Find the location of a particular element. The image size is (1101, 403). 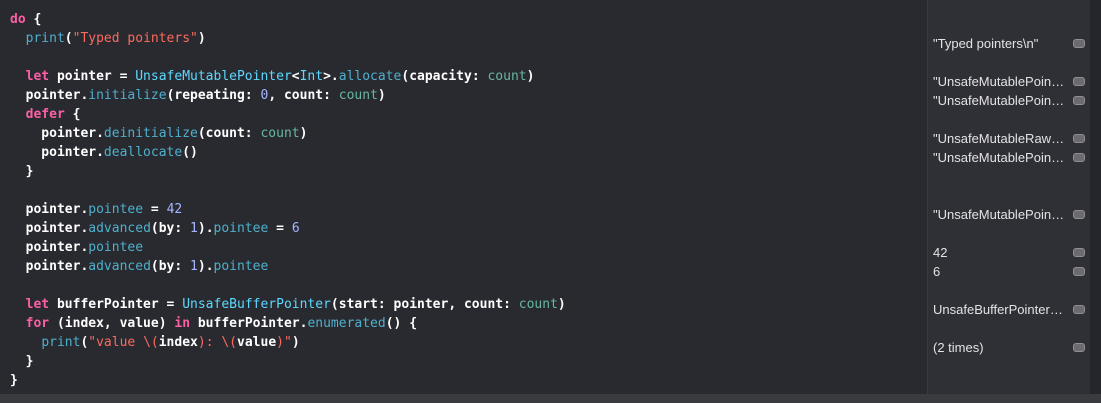

code-token: } is located at coordinates (22, 361).